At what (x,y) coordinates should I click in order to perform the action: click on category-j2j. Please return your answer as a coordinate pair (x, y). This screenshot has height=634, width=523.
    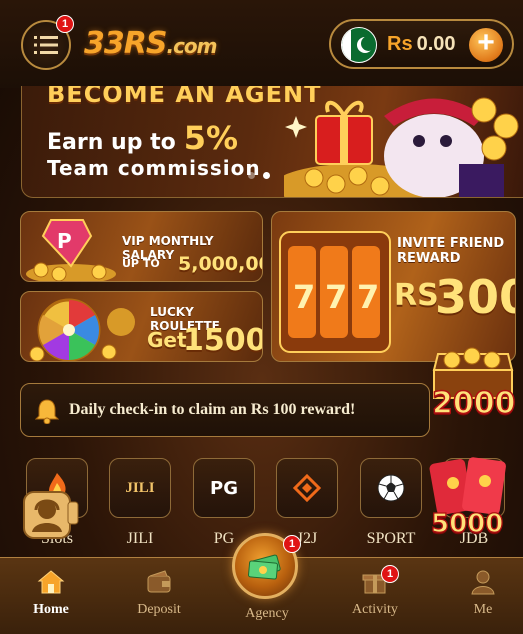
    Looking at the image, I should click on (307, 488).